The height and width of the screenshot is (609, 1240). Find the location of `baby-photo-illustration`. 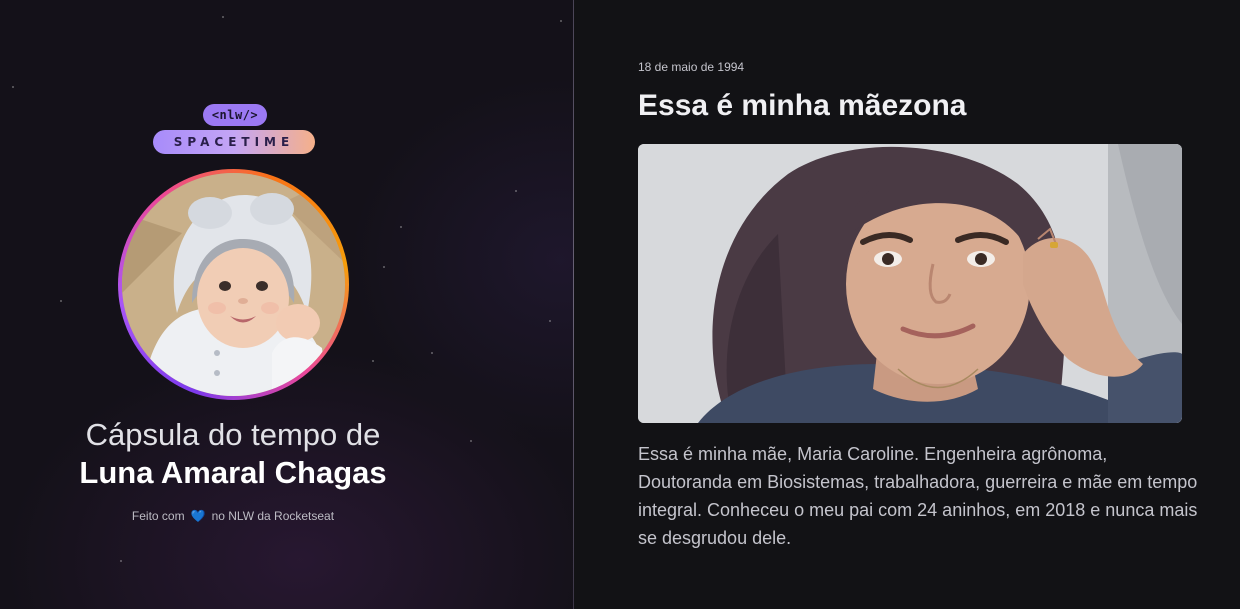

baby-photo-illustration is located at coordinates (233, 284).